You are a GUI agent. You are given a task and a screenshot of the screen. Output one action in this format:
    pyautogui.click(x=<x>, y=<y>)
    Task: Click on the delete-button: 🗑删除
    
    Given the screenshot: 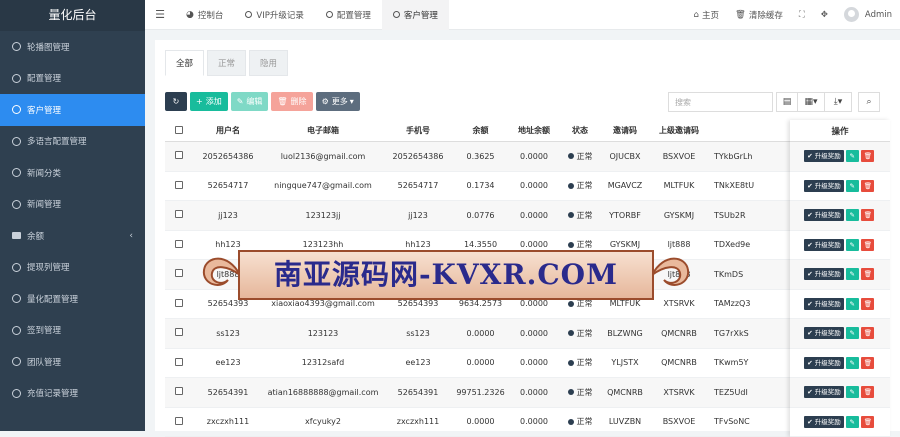 What is the action you would take?
    pyautogui.click(x=291, y=101)
    